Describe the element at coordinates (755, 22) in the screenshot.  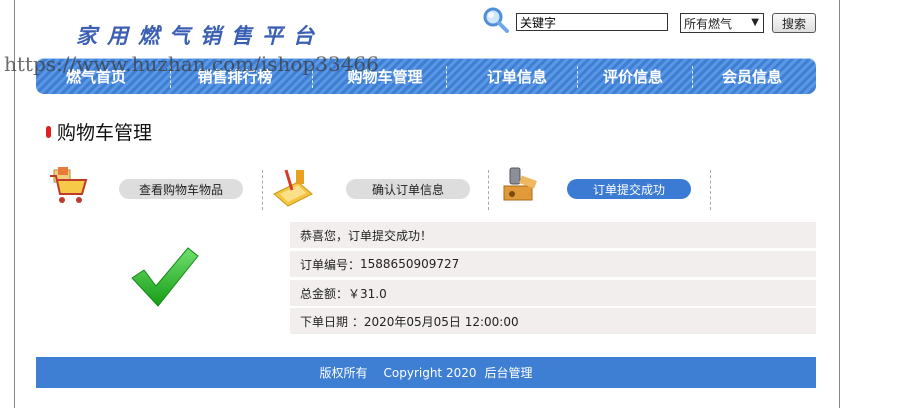
I see `chevron-down-icon: ▼` at that location.